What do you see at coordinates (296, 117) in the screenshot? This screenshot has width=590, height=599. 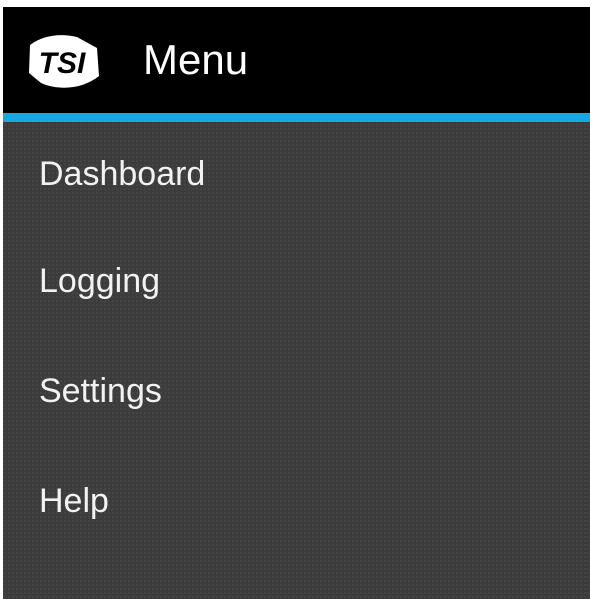 I see `header-accent-bar` at bounding box center [296, 117].